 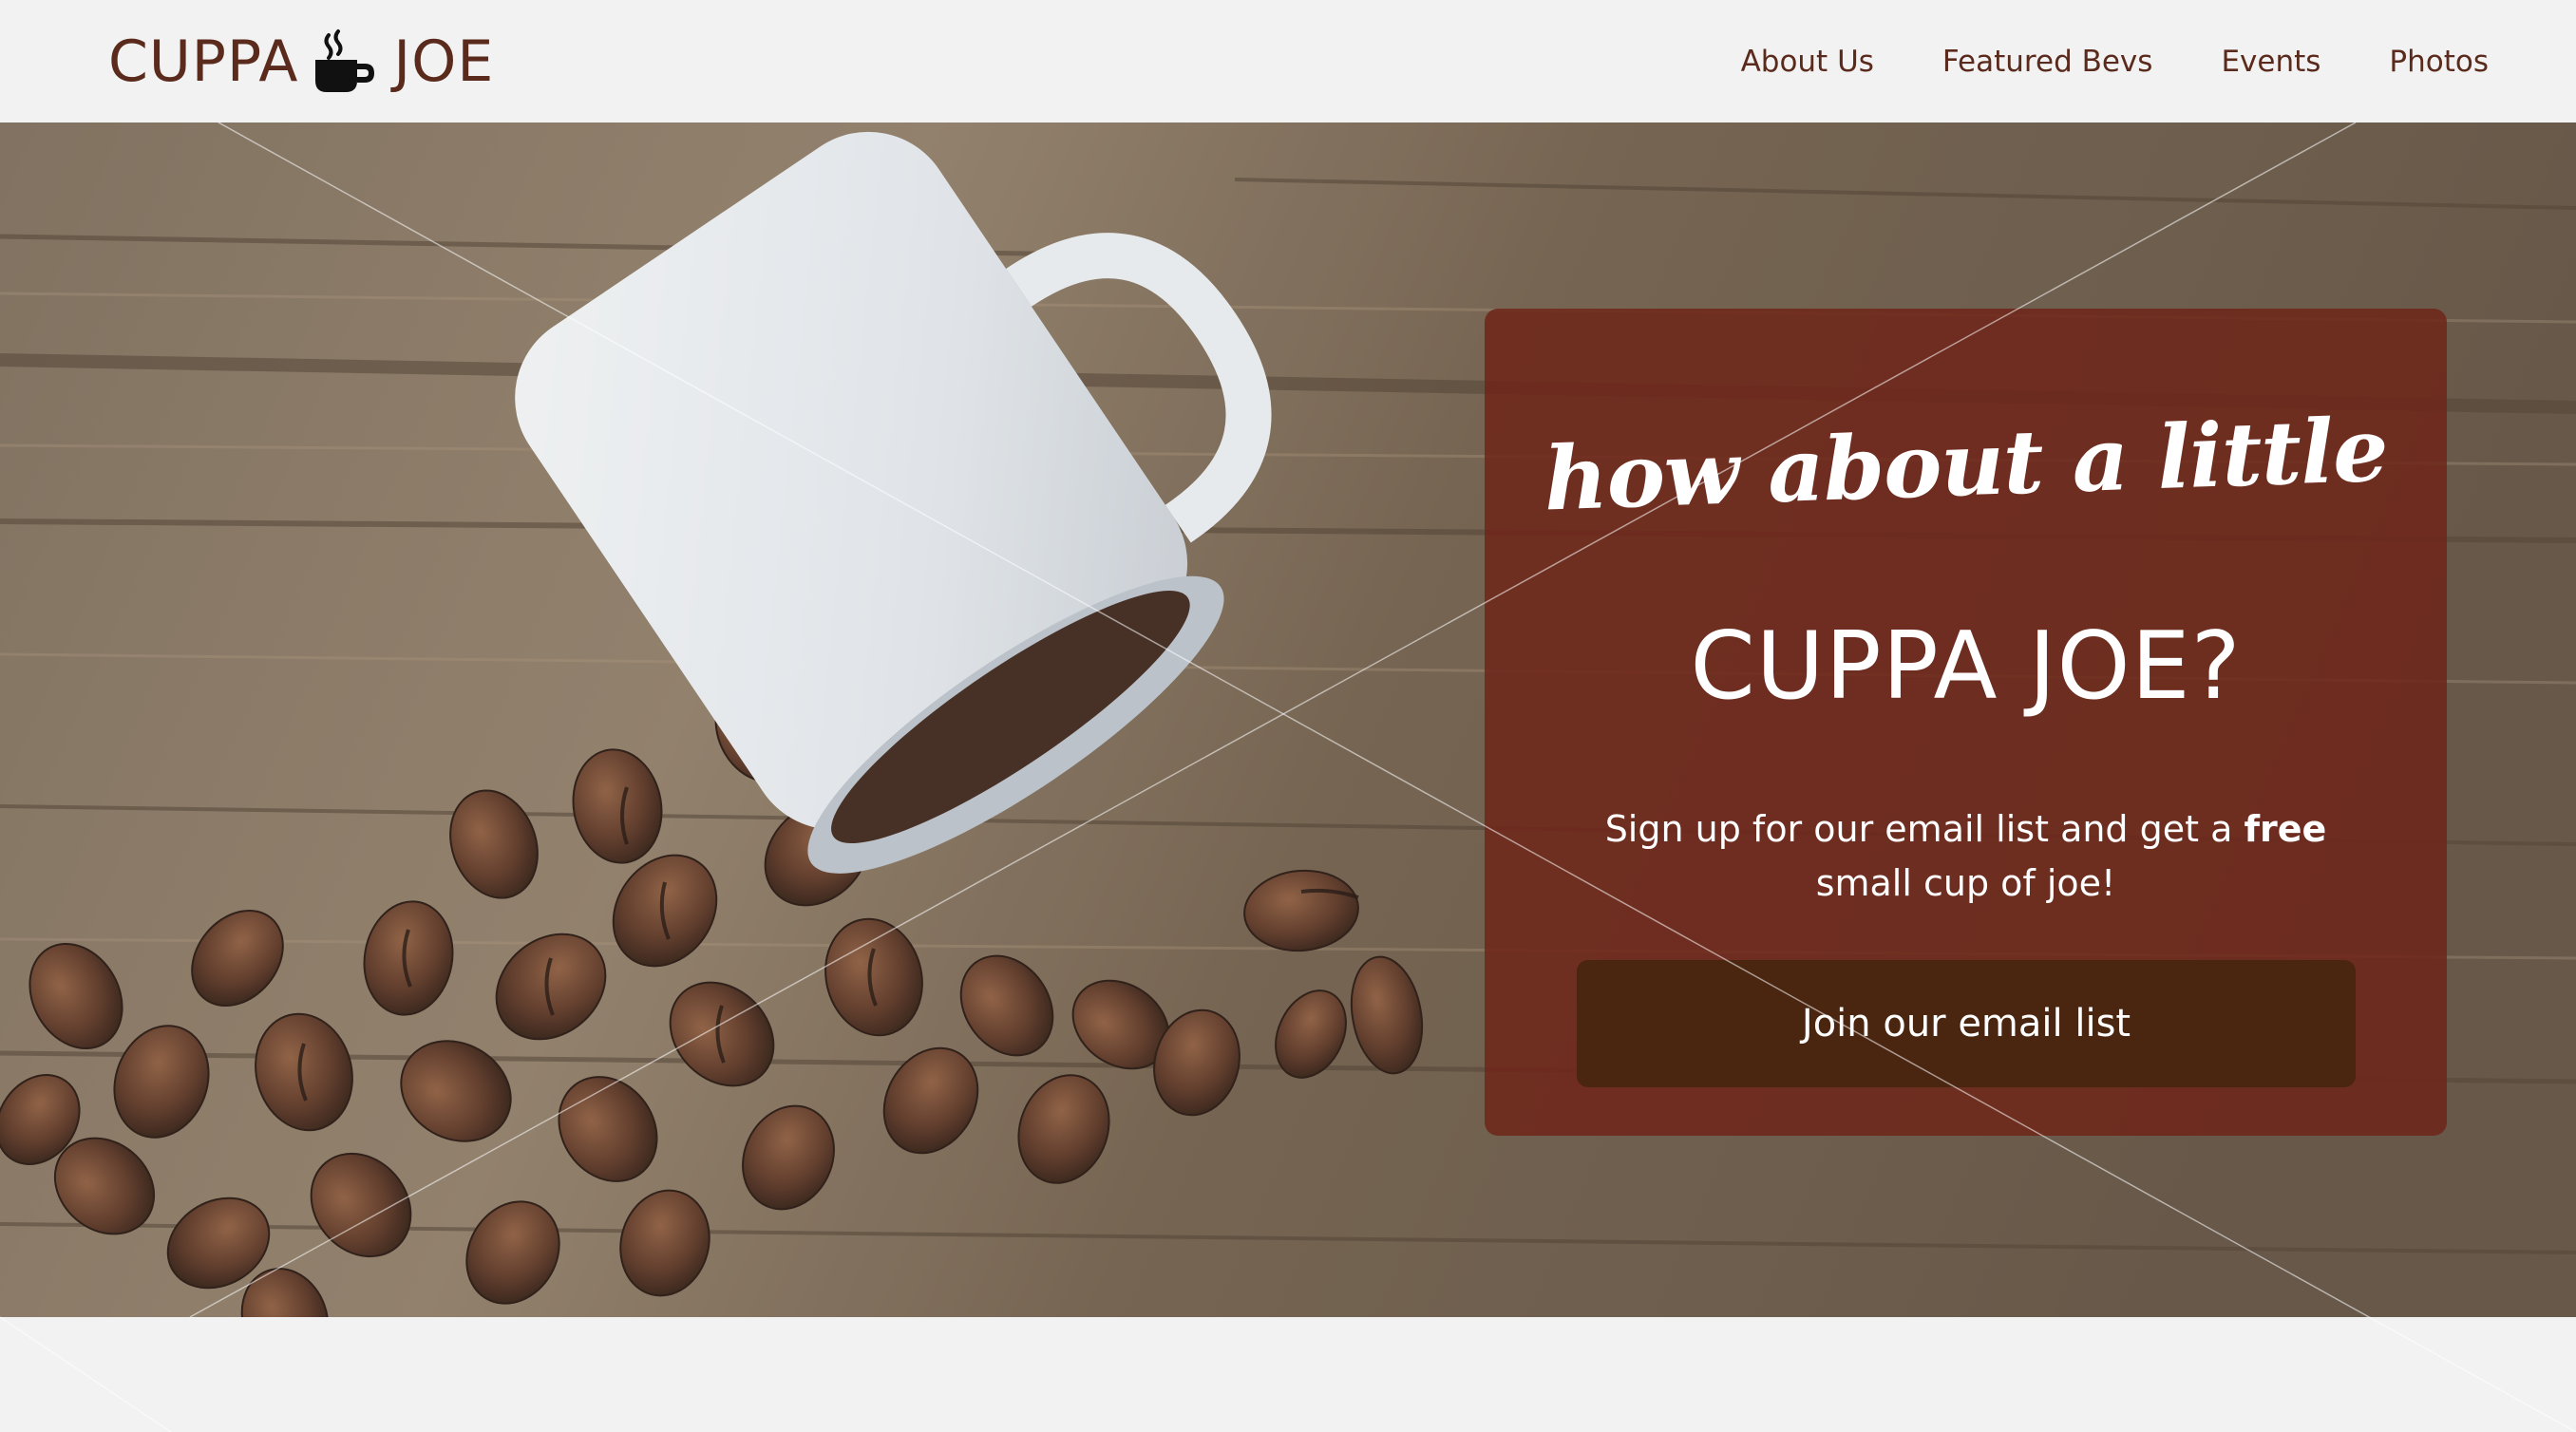 I want to click on promo-headline: CUPPA JOE?, so click(x=1966, y=666).